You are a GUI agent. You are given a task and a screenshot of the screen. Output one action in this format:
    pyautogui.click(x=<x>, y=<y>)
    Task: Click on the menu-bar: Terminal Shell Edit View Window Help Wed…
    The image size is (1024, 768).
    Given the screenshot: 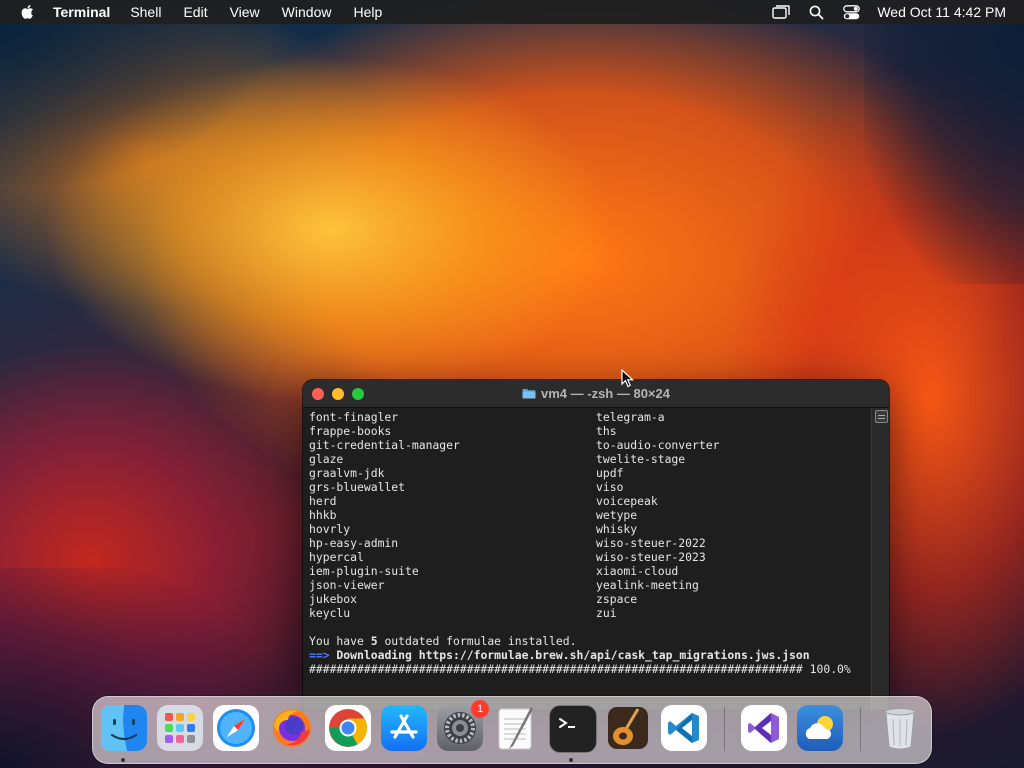 What is the action you would take?
    pyautogui.click(x=512, y=12)
    